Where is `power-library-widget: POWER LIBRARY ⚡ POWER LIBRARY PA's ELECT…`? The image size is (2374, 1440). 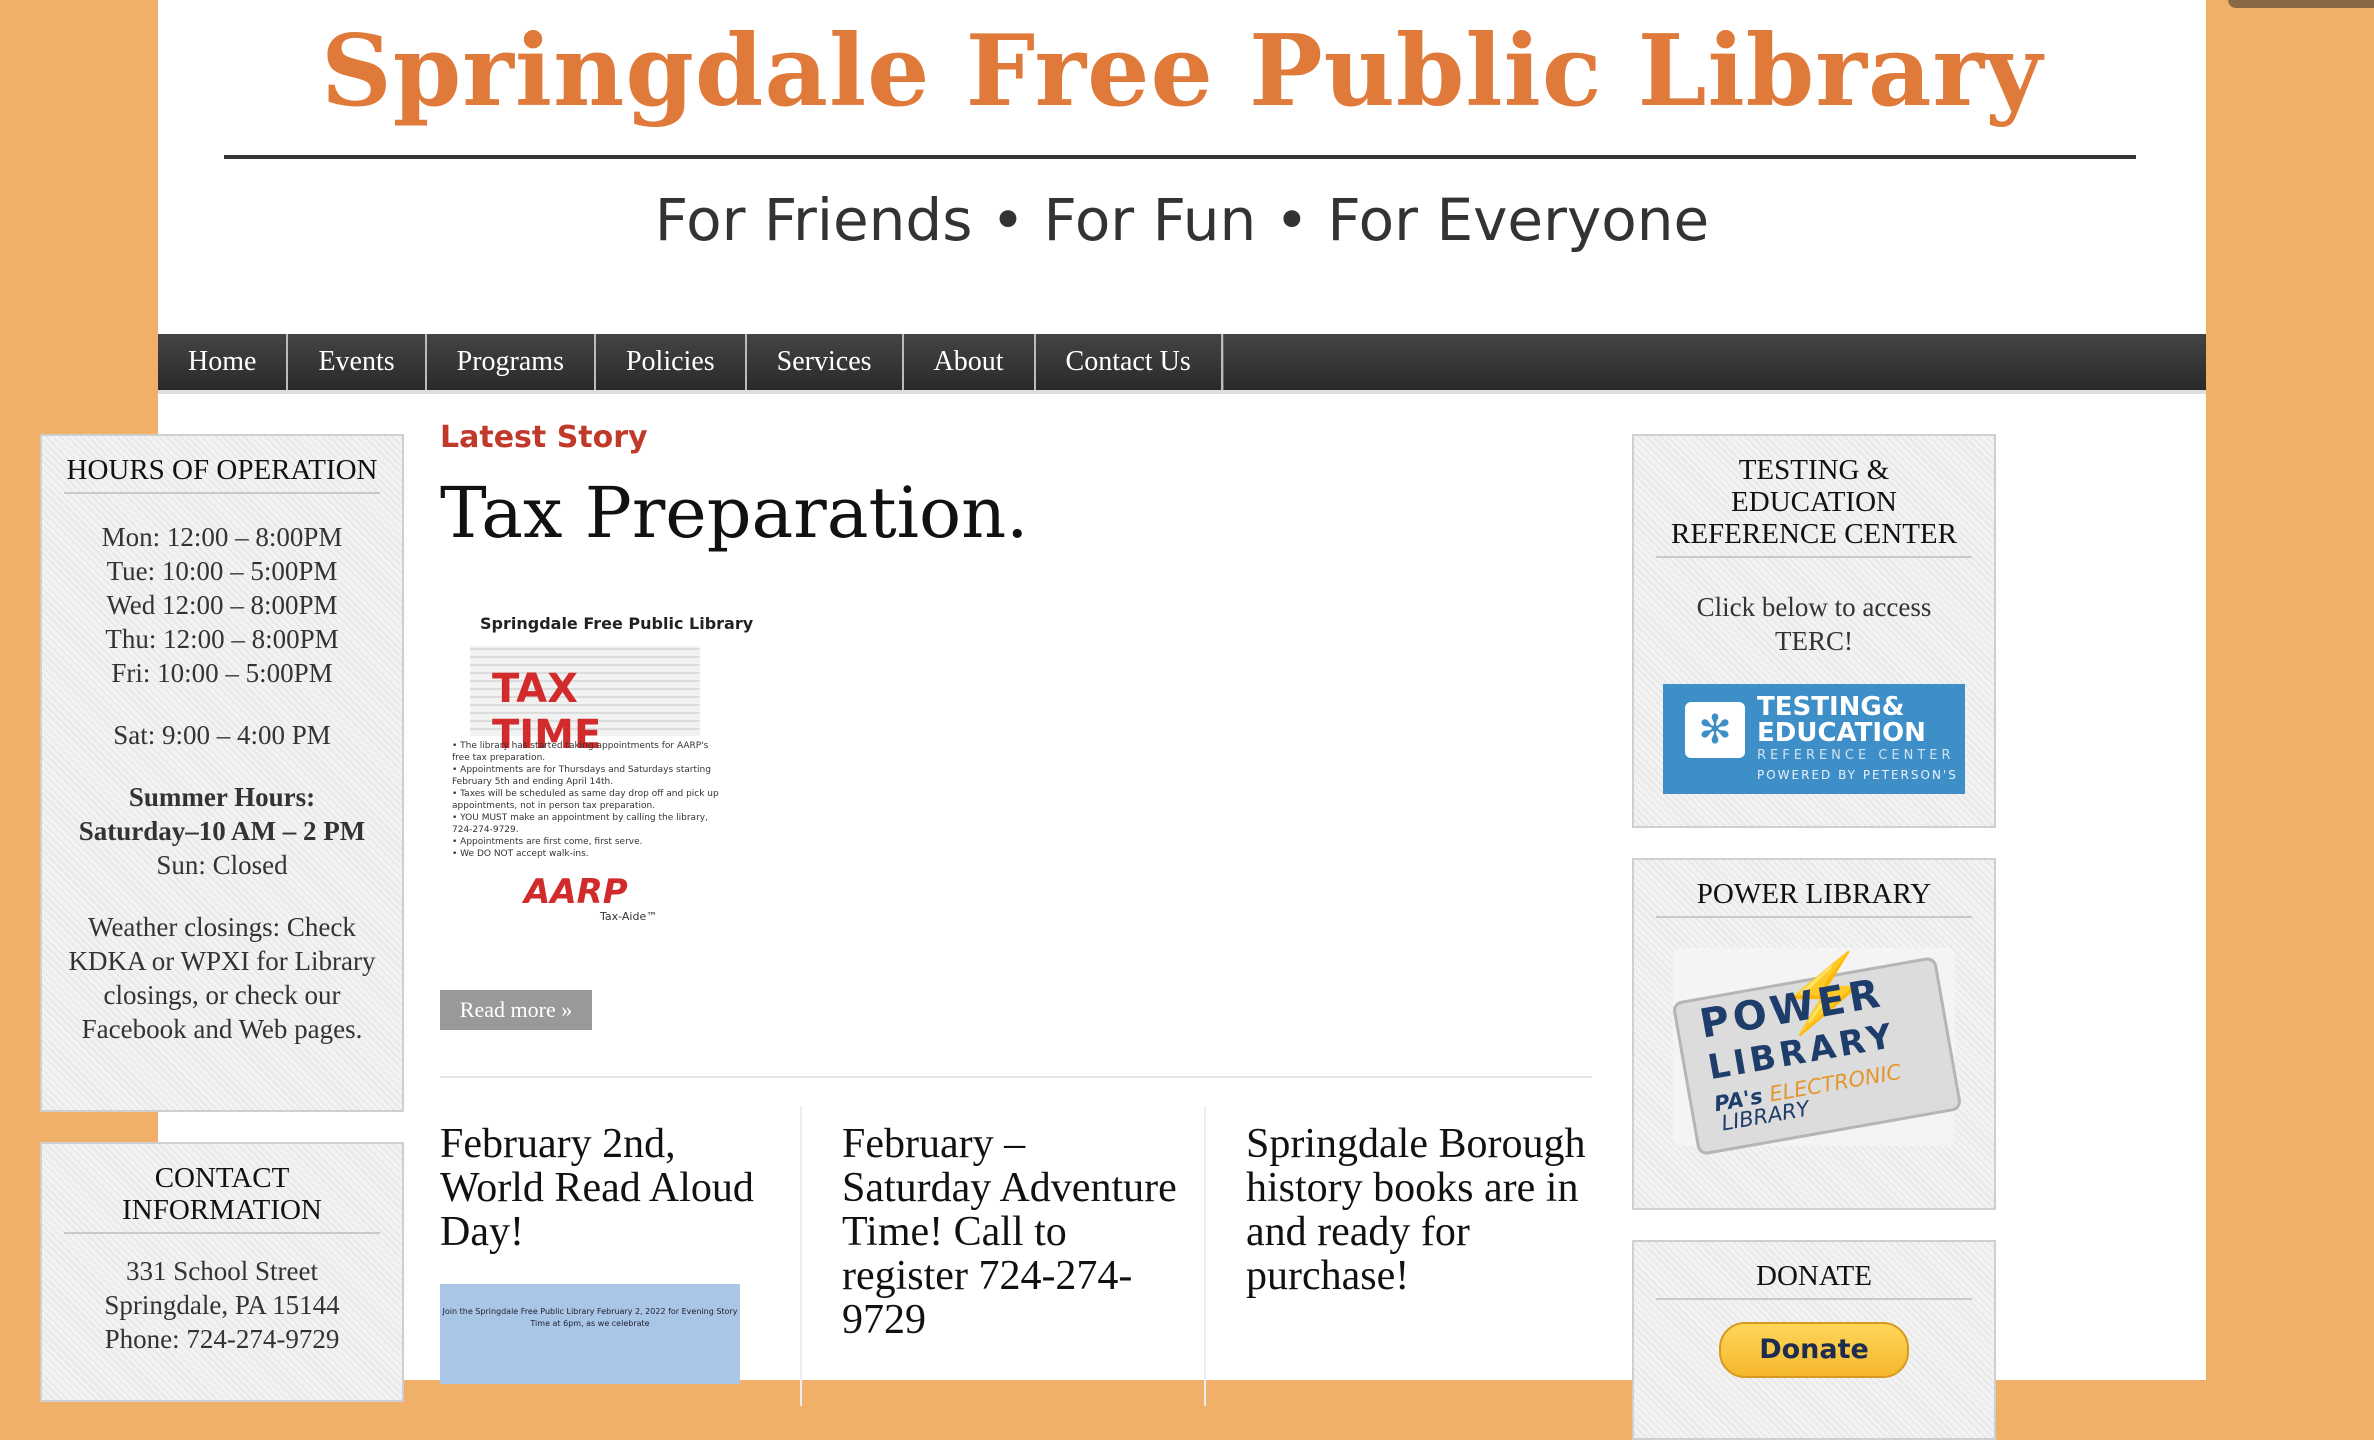 power-library-widget: POWER LIBRARY ⚡ POWER LIBRARY PA's ELECT… is located at coordinates (1814, 1034).